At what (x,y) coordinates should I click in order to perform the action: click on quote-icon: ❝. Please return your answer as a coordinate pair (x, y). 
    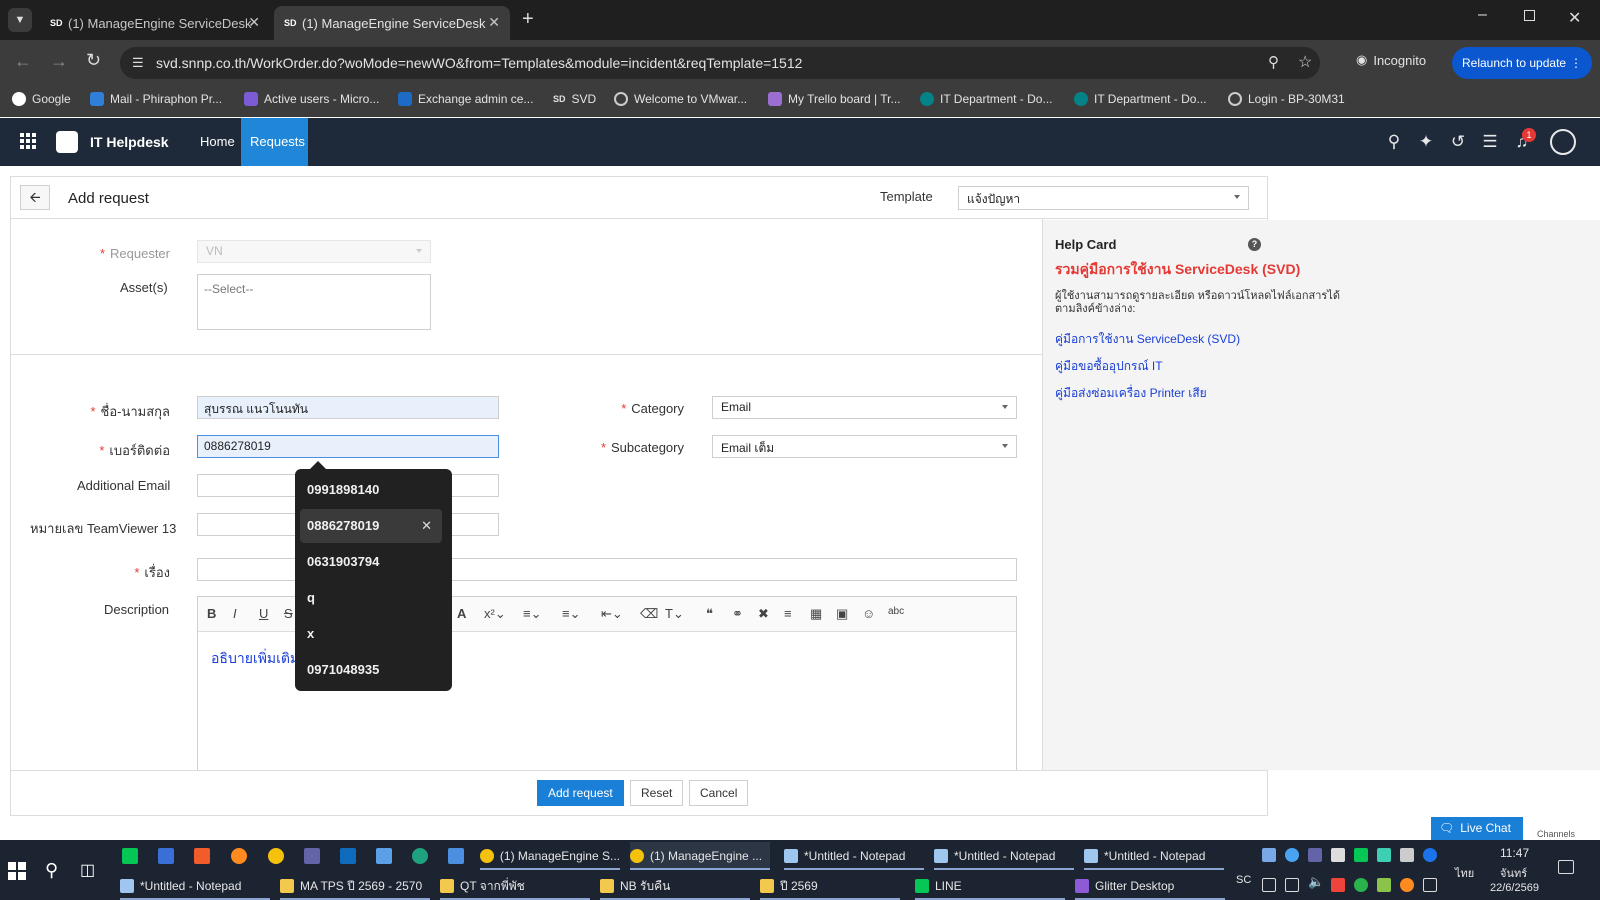
    Looking at the image, I should click on (709, 614).